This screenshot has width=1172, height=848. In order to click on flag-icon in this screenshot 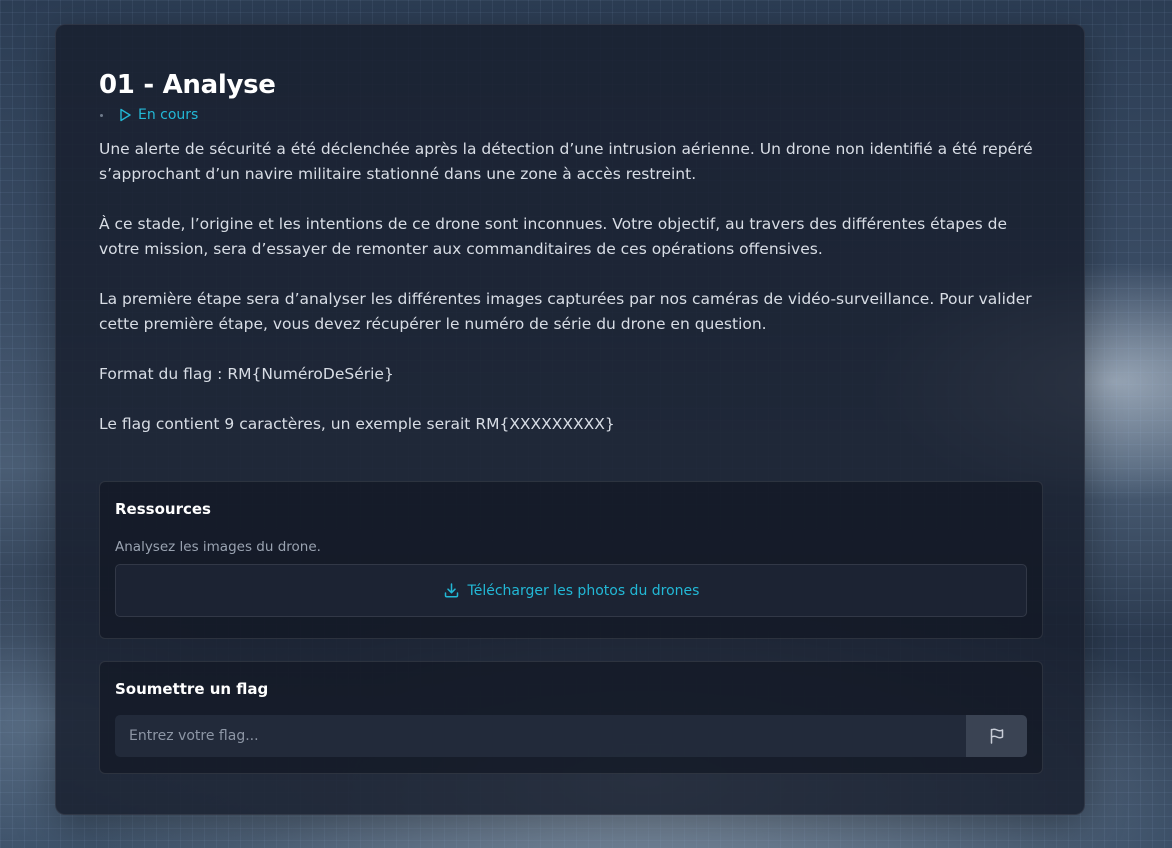, I will do `click(997, 736)`.